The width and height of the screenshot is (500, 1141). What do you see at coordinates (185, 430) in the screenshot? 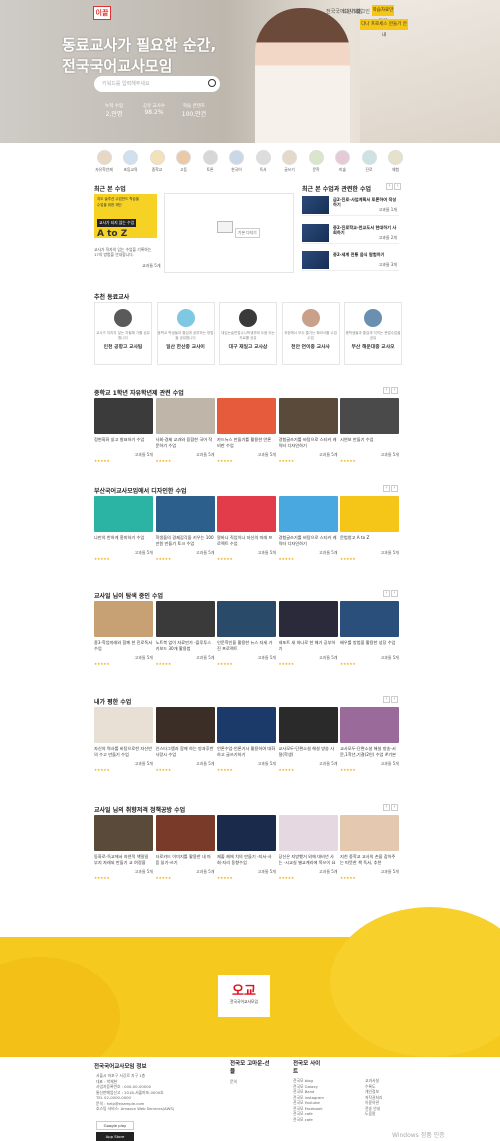
I see `lesson-card: 사회·경제 교과와 융합한 국어 작문하기 수업 고과들 5개 ★★★★★` at bounding box center [185, 430].